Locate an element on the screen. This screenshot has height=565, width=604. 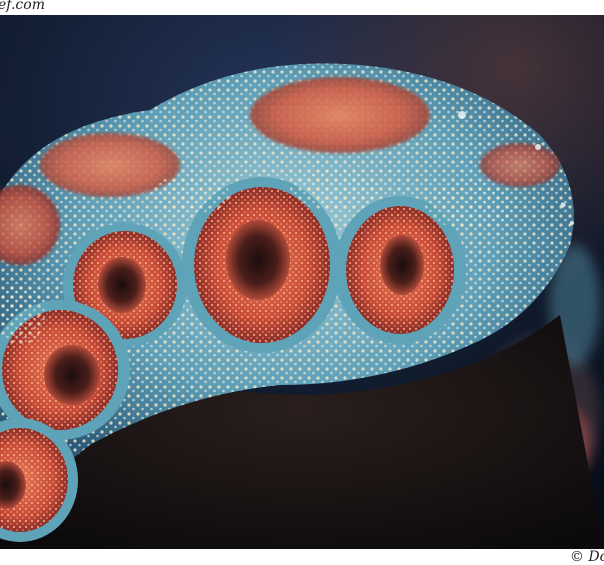
watermark-top: ef.com is located at coordinates (22, 6).